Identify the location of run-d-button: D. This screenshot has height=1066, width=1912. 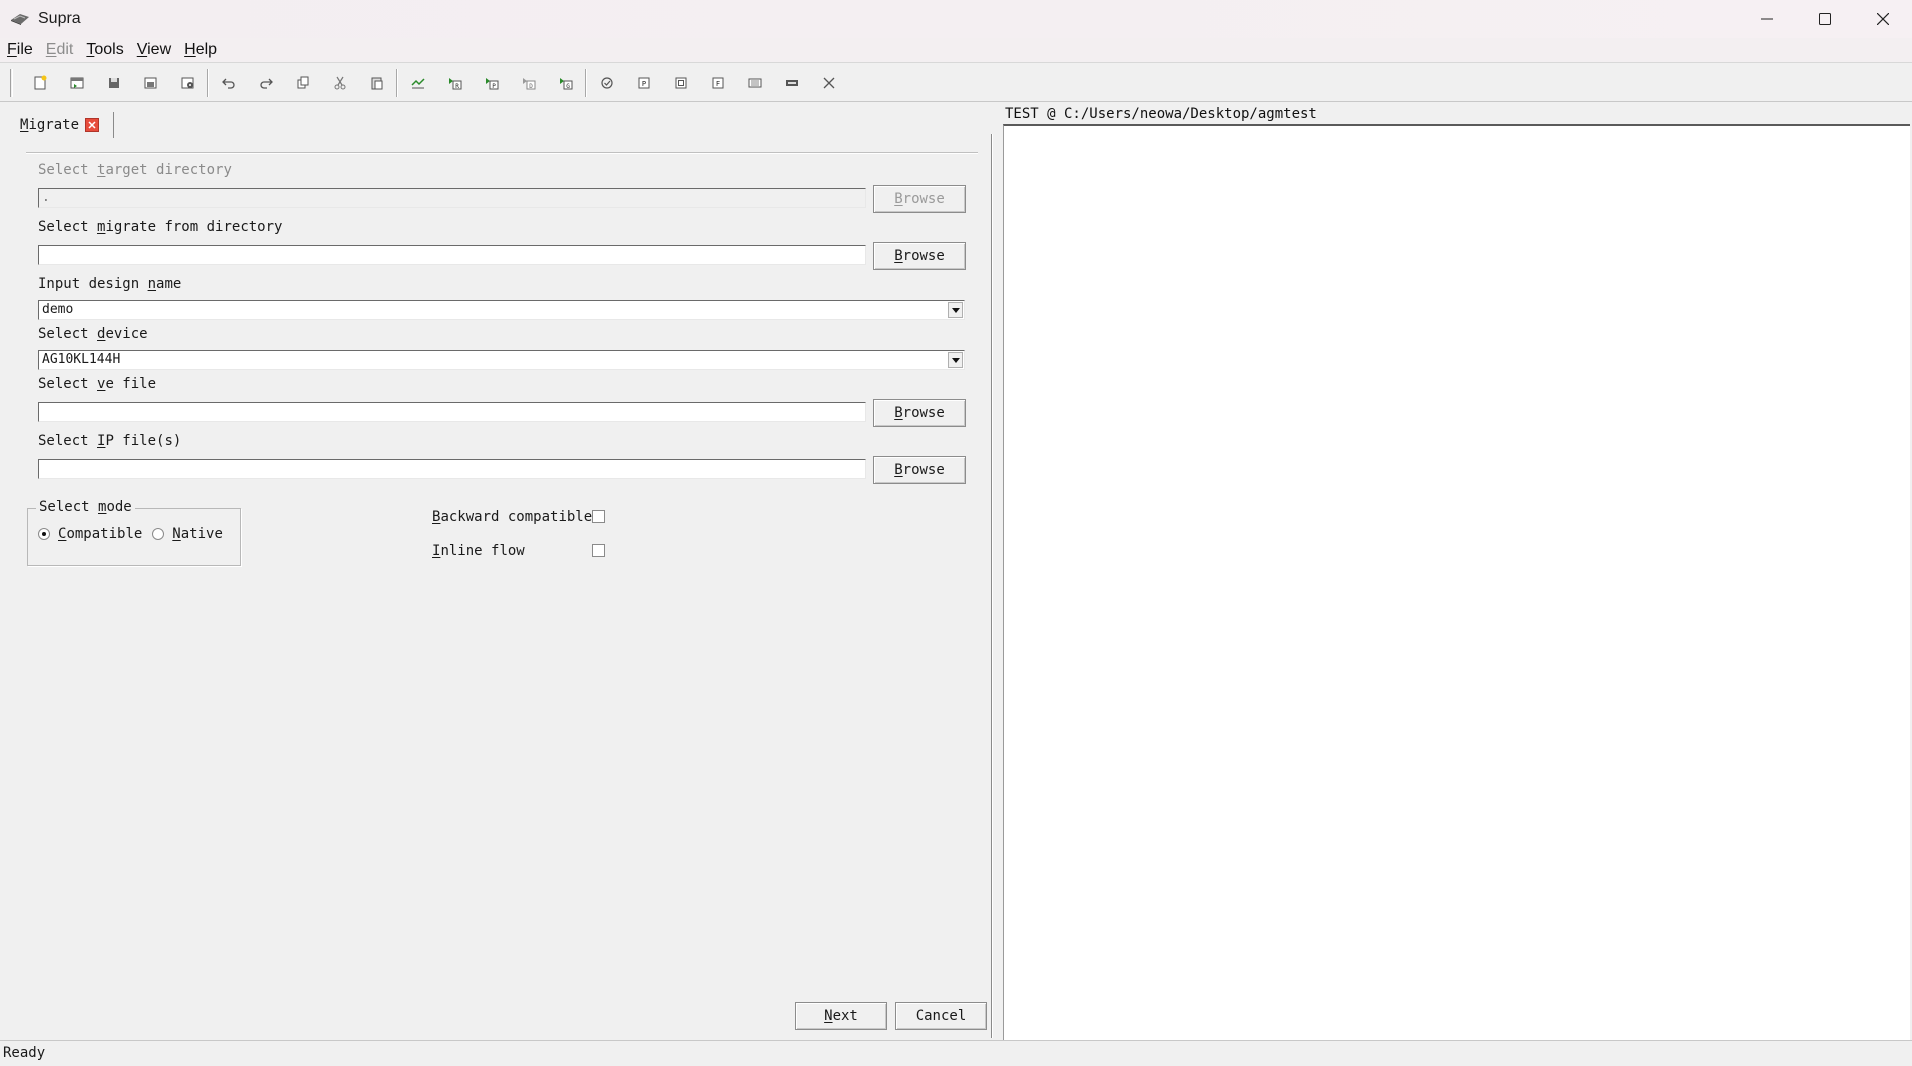
(528, 83).